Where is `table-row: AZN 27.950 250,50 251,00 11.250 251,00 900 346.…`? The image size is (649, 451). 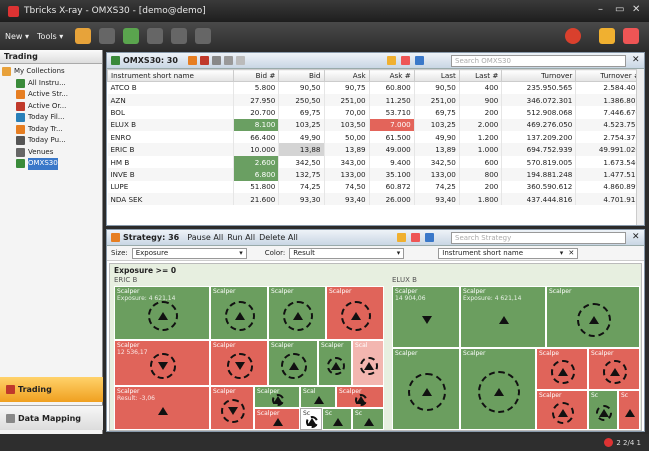 table-row: AZN 27.950 250,50 251,00 11.250 251,00 900 346.… is located at coordinates (375, 100).